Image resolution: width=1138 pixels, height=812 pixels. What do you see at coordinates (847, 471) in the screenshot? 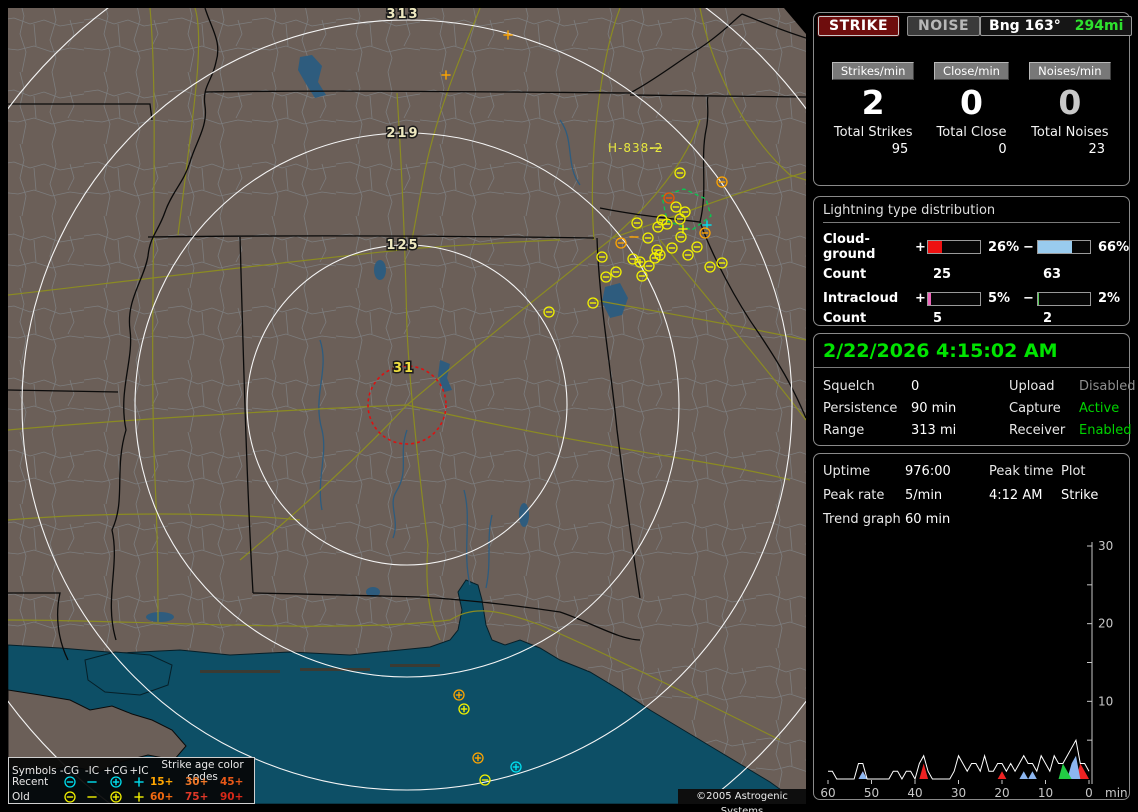
I see `uptime-label: Uptime` at bounding box center [847, 471].